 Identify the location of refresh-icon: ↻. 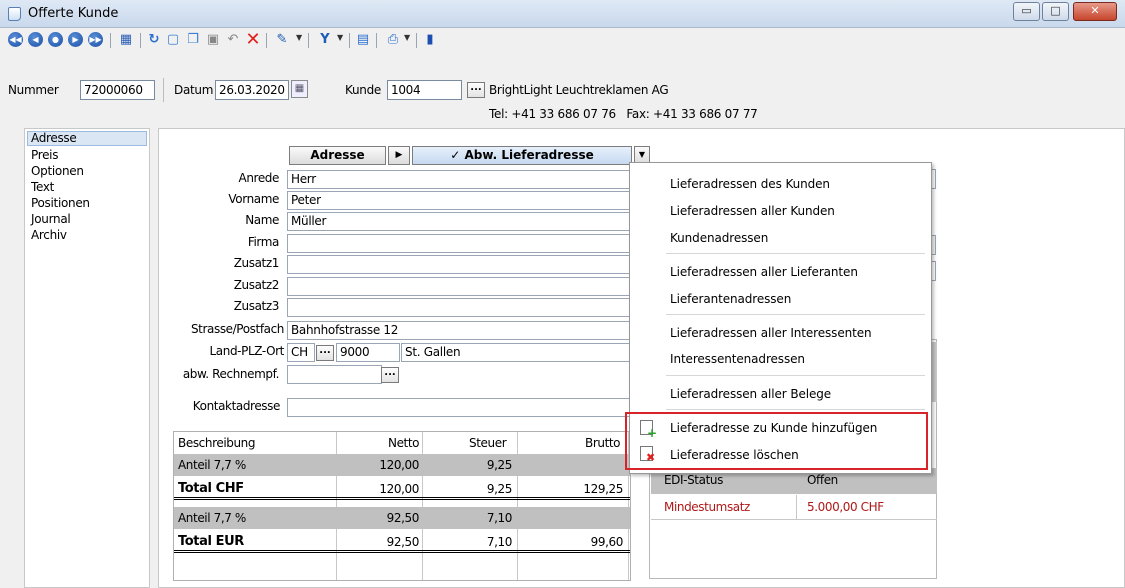
(154, 40).